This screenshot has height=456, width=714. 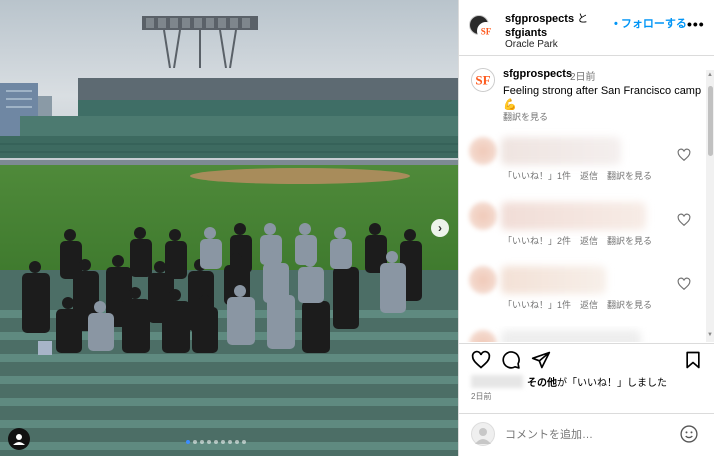 I want to click on comment-item: 「いいね！」2件 返信 翻訳を見る, so click(x=582, y=228).